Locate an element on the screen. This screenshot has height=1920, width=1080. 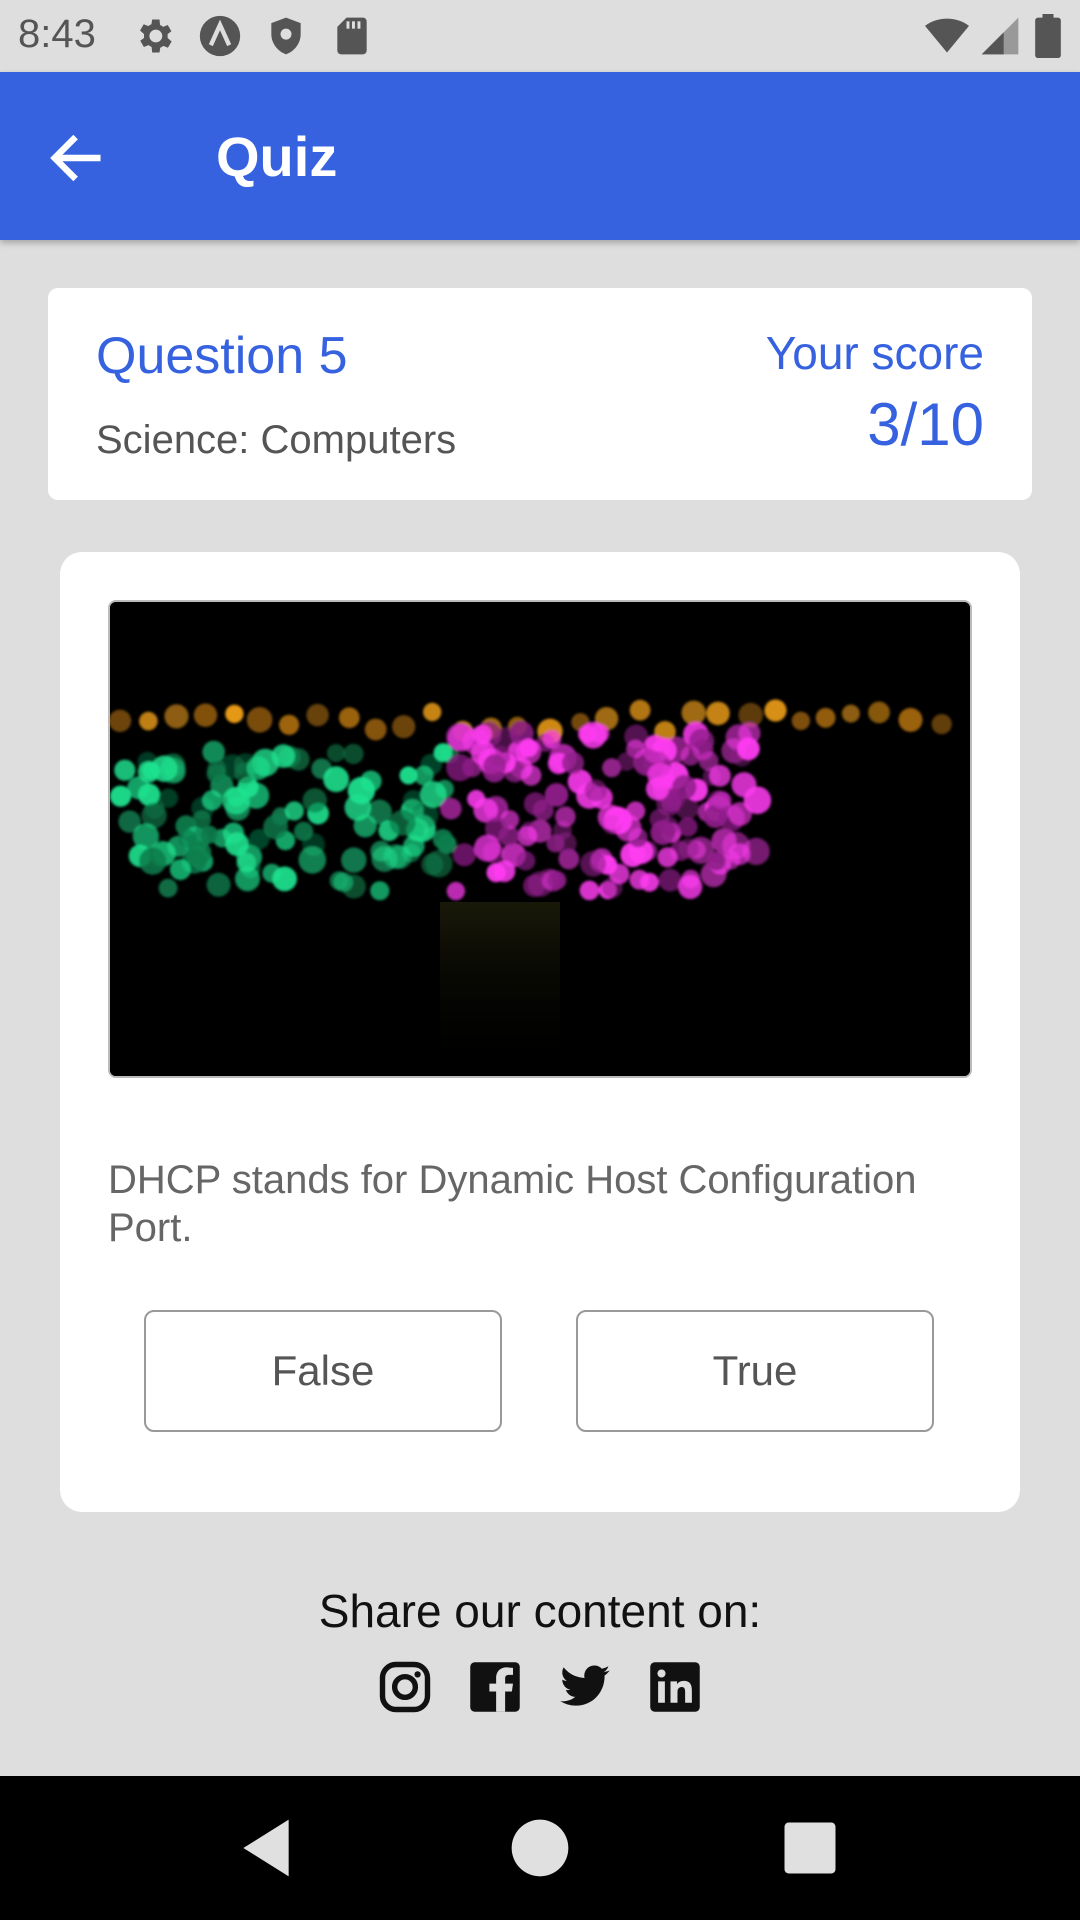
question-number: Question 5 is located at coordinates (222, 356).